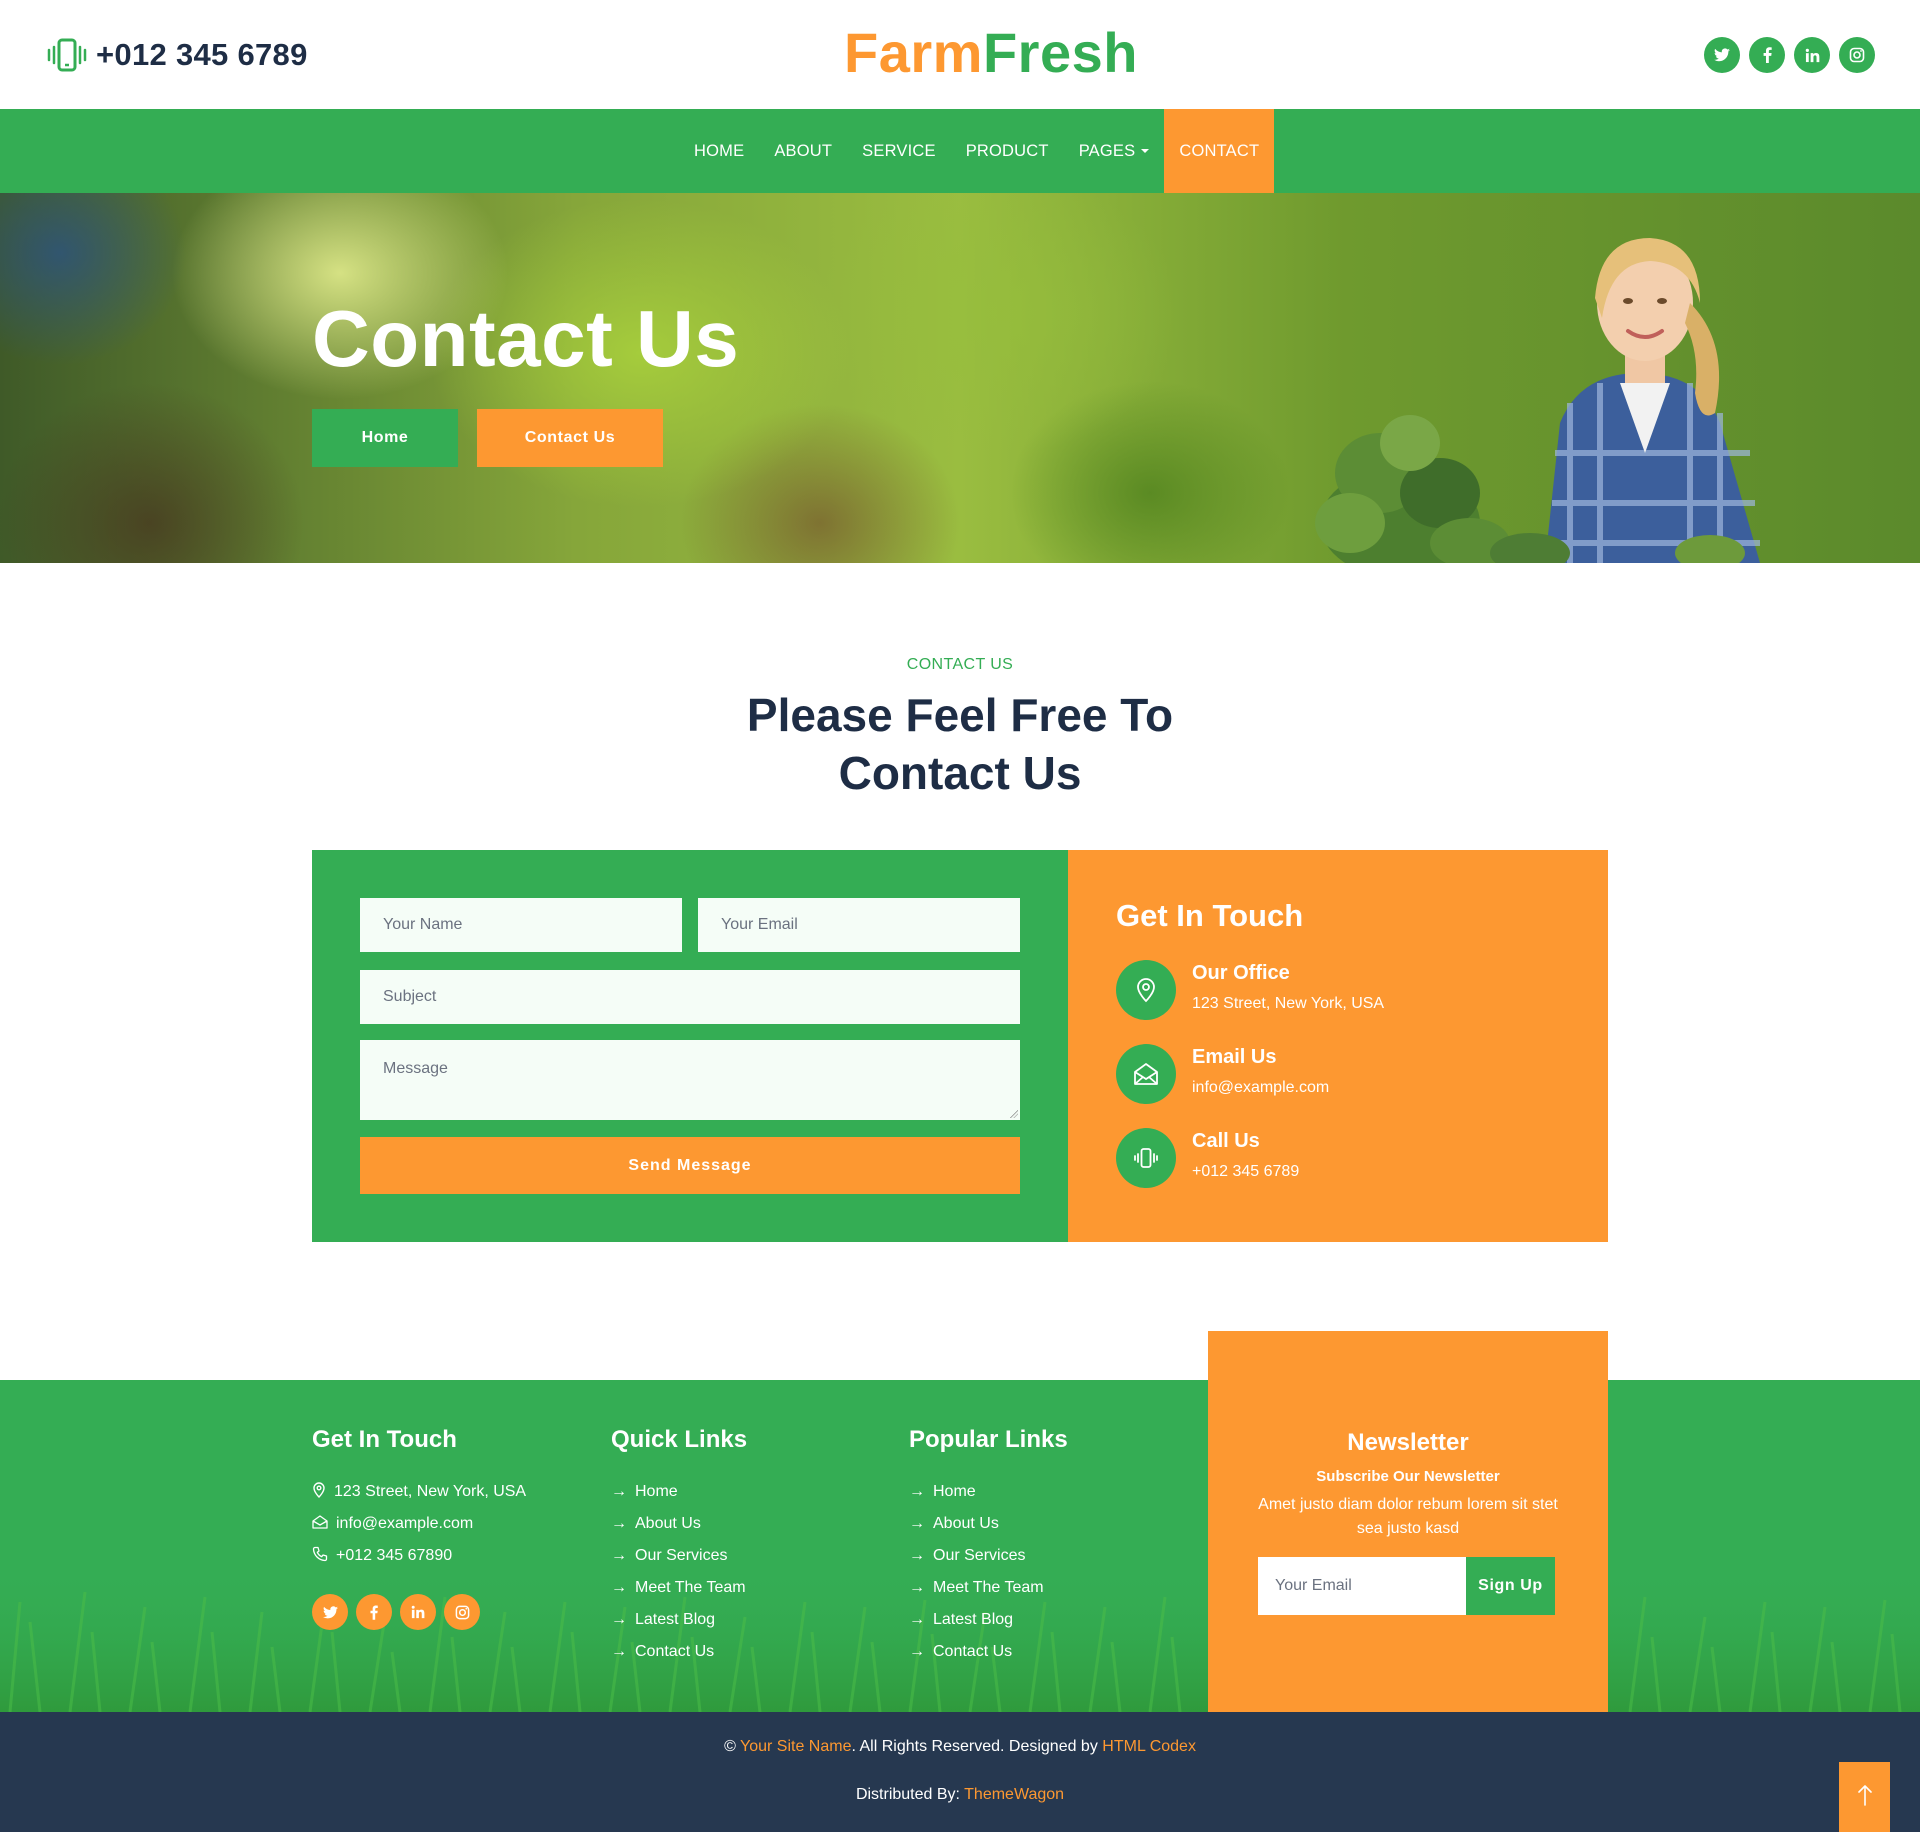 The width and height of the screenshot is (1920, 1832). Describe the element at coordinates (719, 151) in the screenshot. I see `nav-item-home: HOME` at that location.